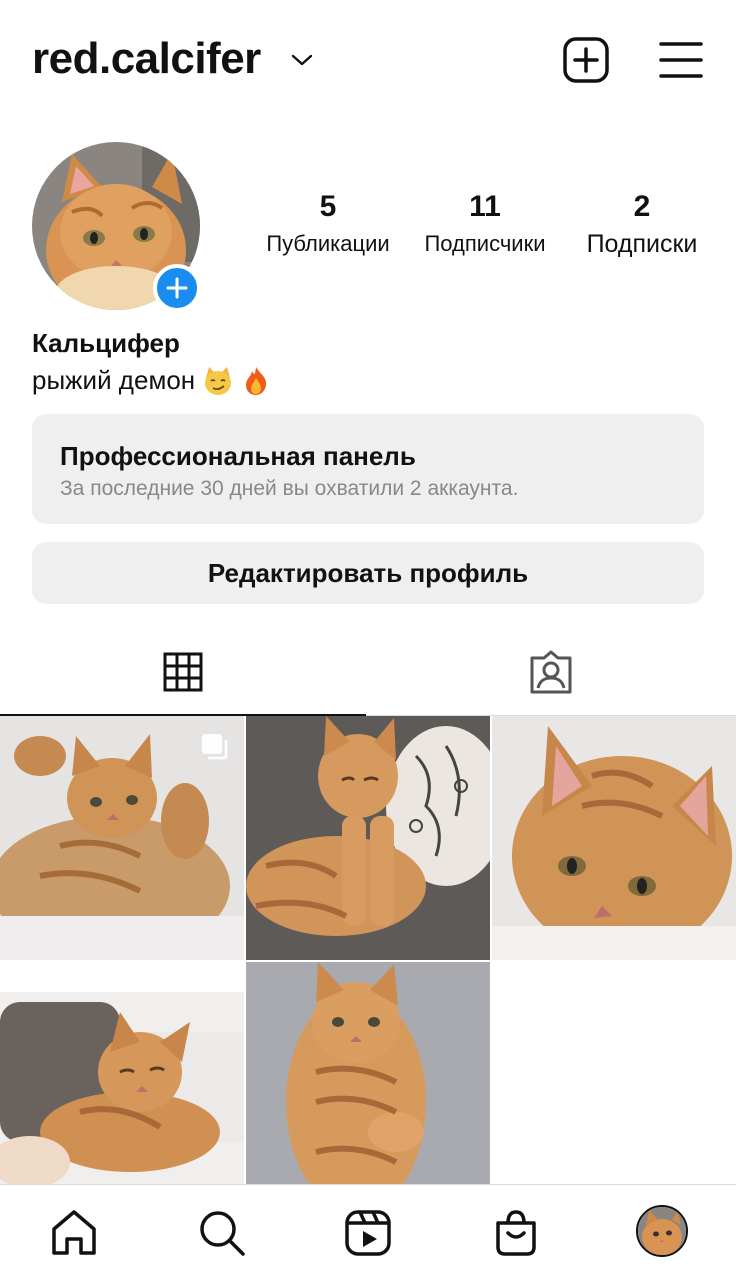 This screenshot has height=1280, width=736. What do you see at coordinates (681, 60) in the screenshot?
I see `hamburger-menu-icon` at bounding box center [681, 60].